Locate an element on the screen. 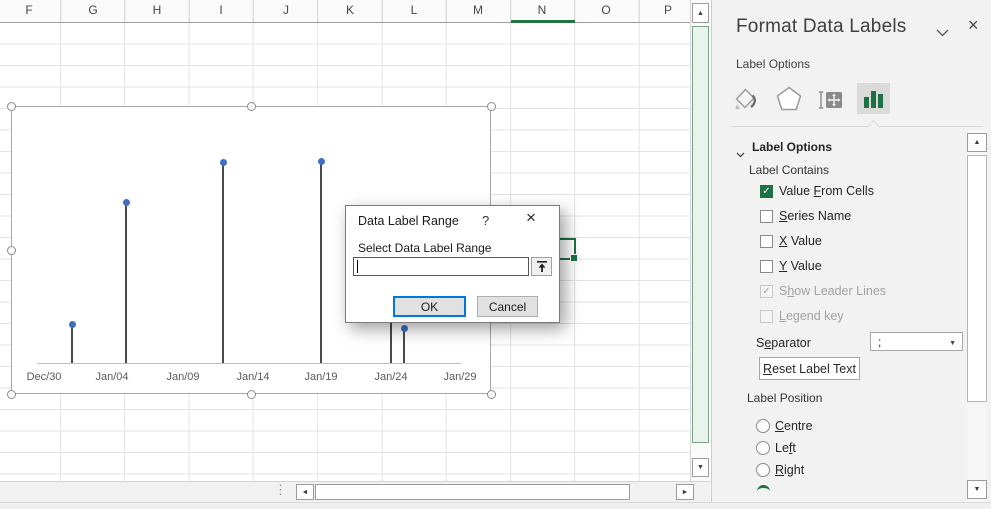 The image size is (991, 509). pane-scroll-up-button: ▲ is located at coordinates (977, 142).